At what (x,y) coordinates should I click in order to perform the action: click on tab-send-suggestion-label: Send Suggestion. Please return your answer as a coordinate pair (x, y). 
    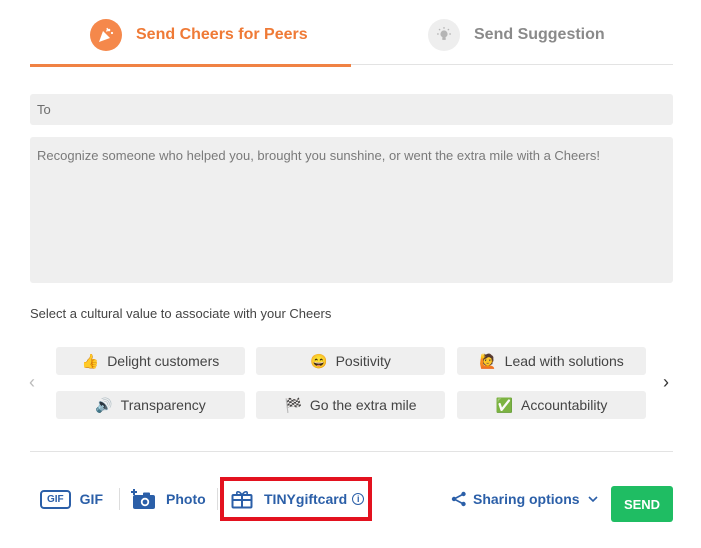
    Looking at the image, I should click on (539, 34).